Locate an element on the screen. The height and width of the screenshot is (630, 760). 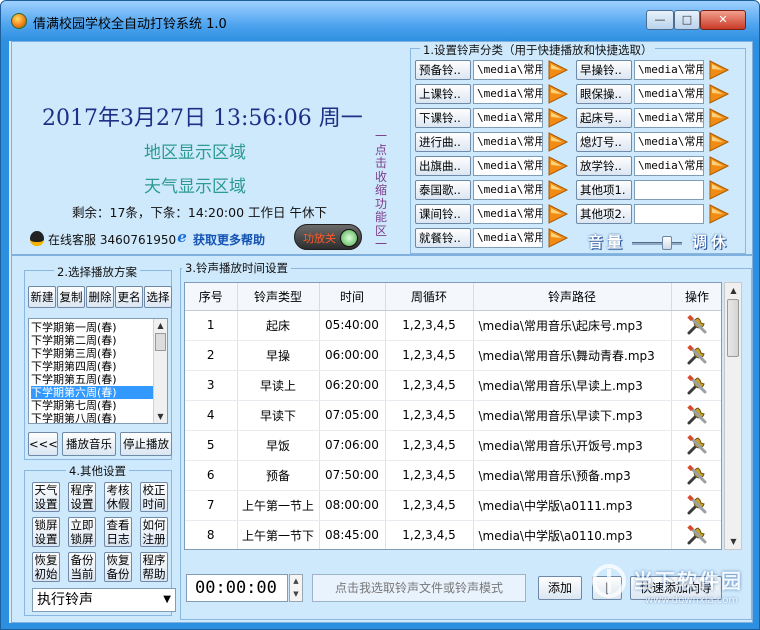
plan-list-item: 下学期第二周(春) is located at coordinates (92, 340).